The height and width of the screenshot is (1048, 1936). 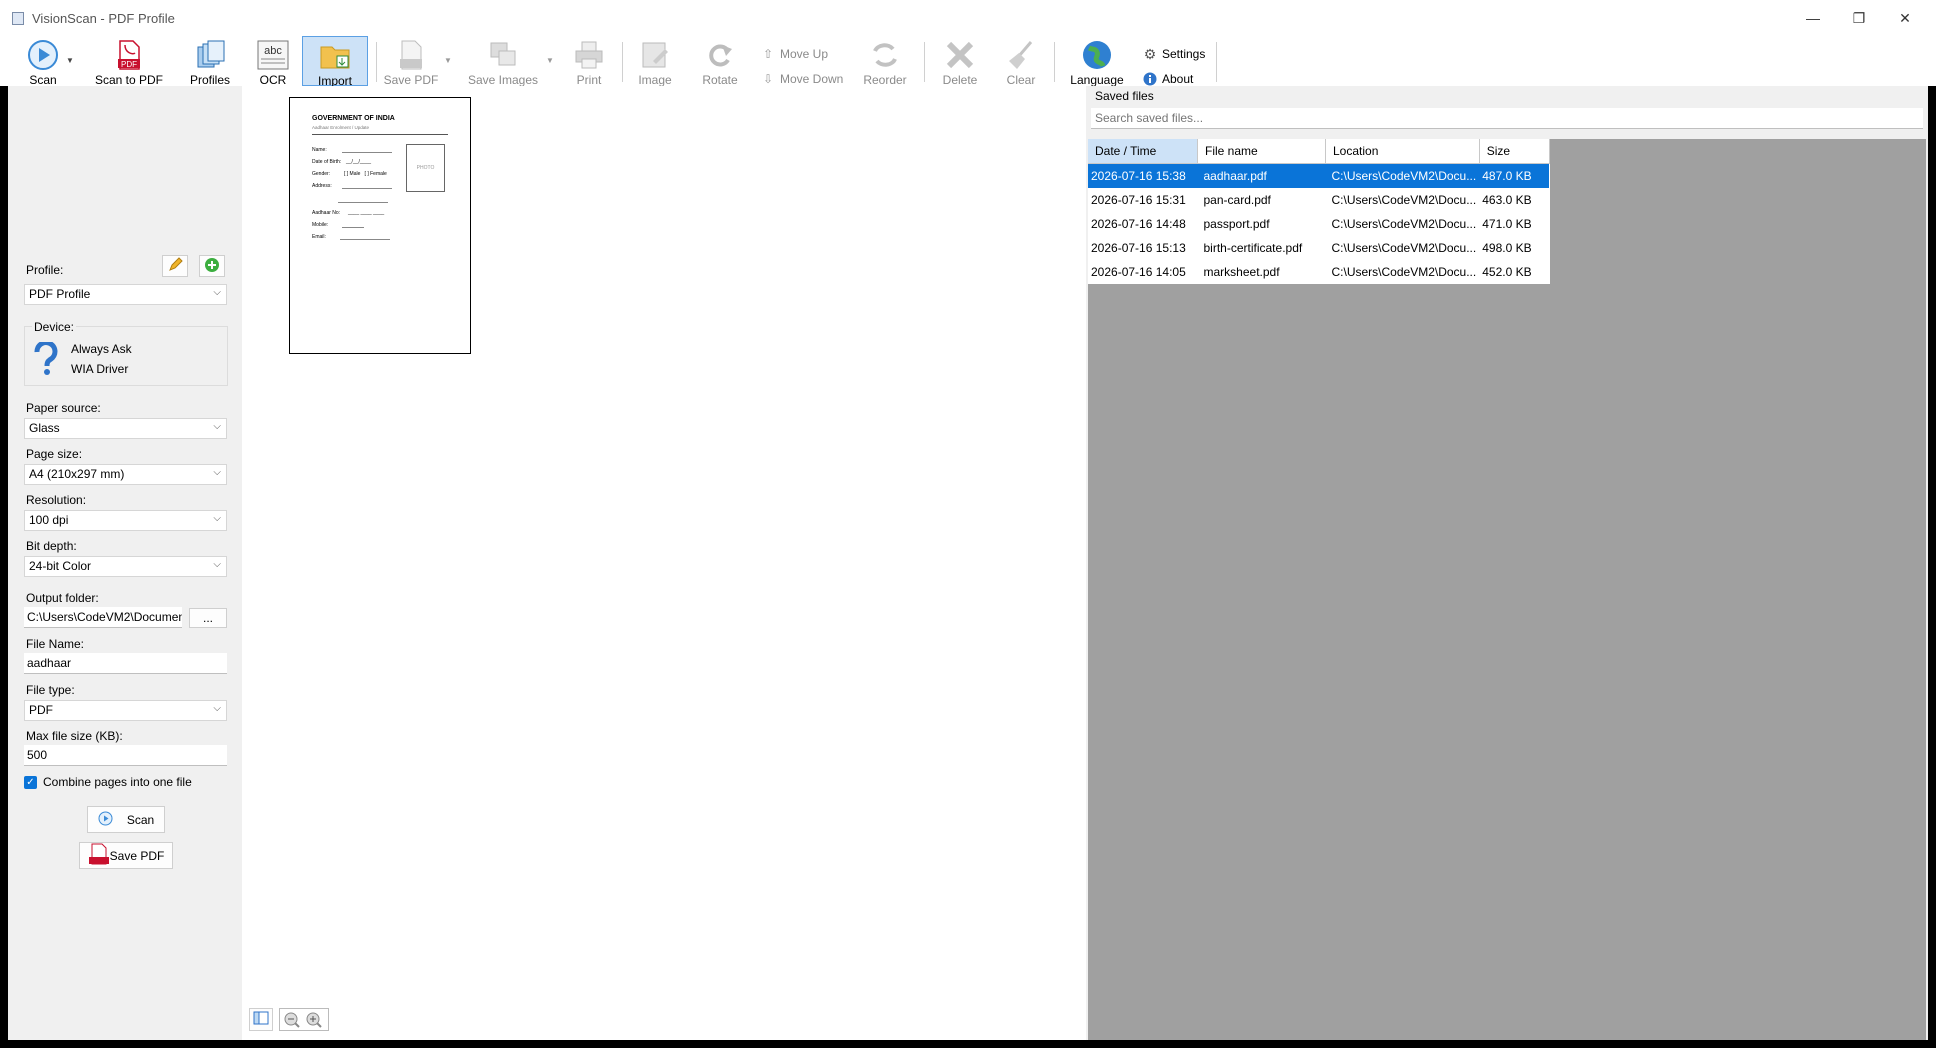 What do you see at coordinates (125, 663) in the screenshot?
I see `file-name-input: aadhaar` at bounding box center [125, 663].